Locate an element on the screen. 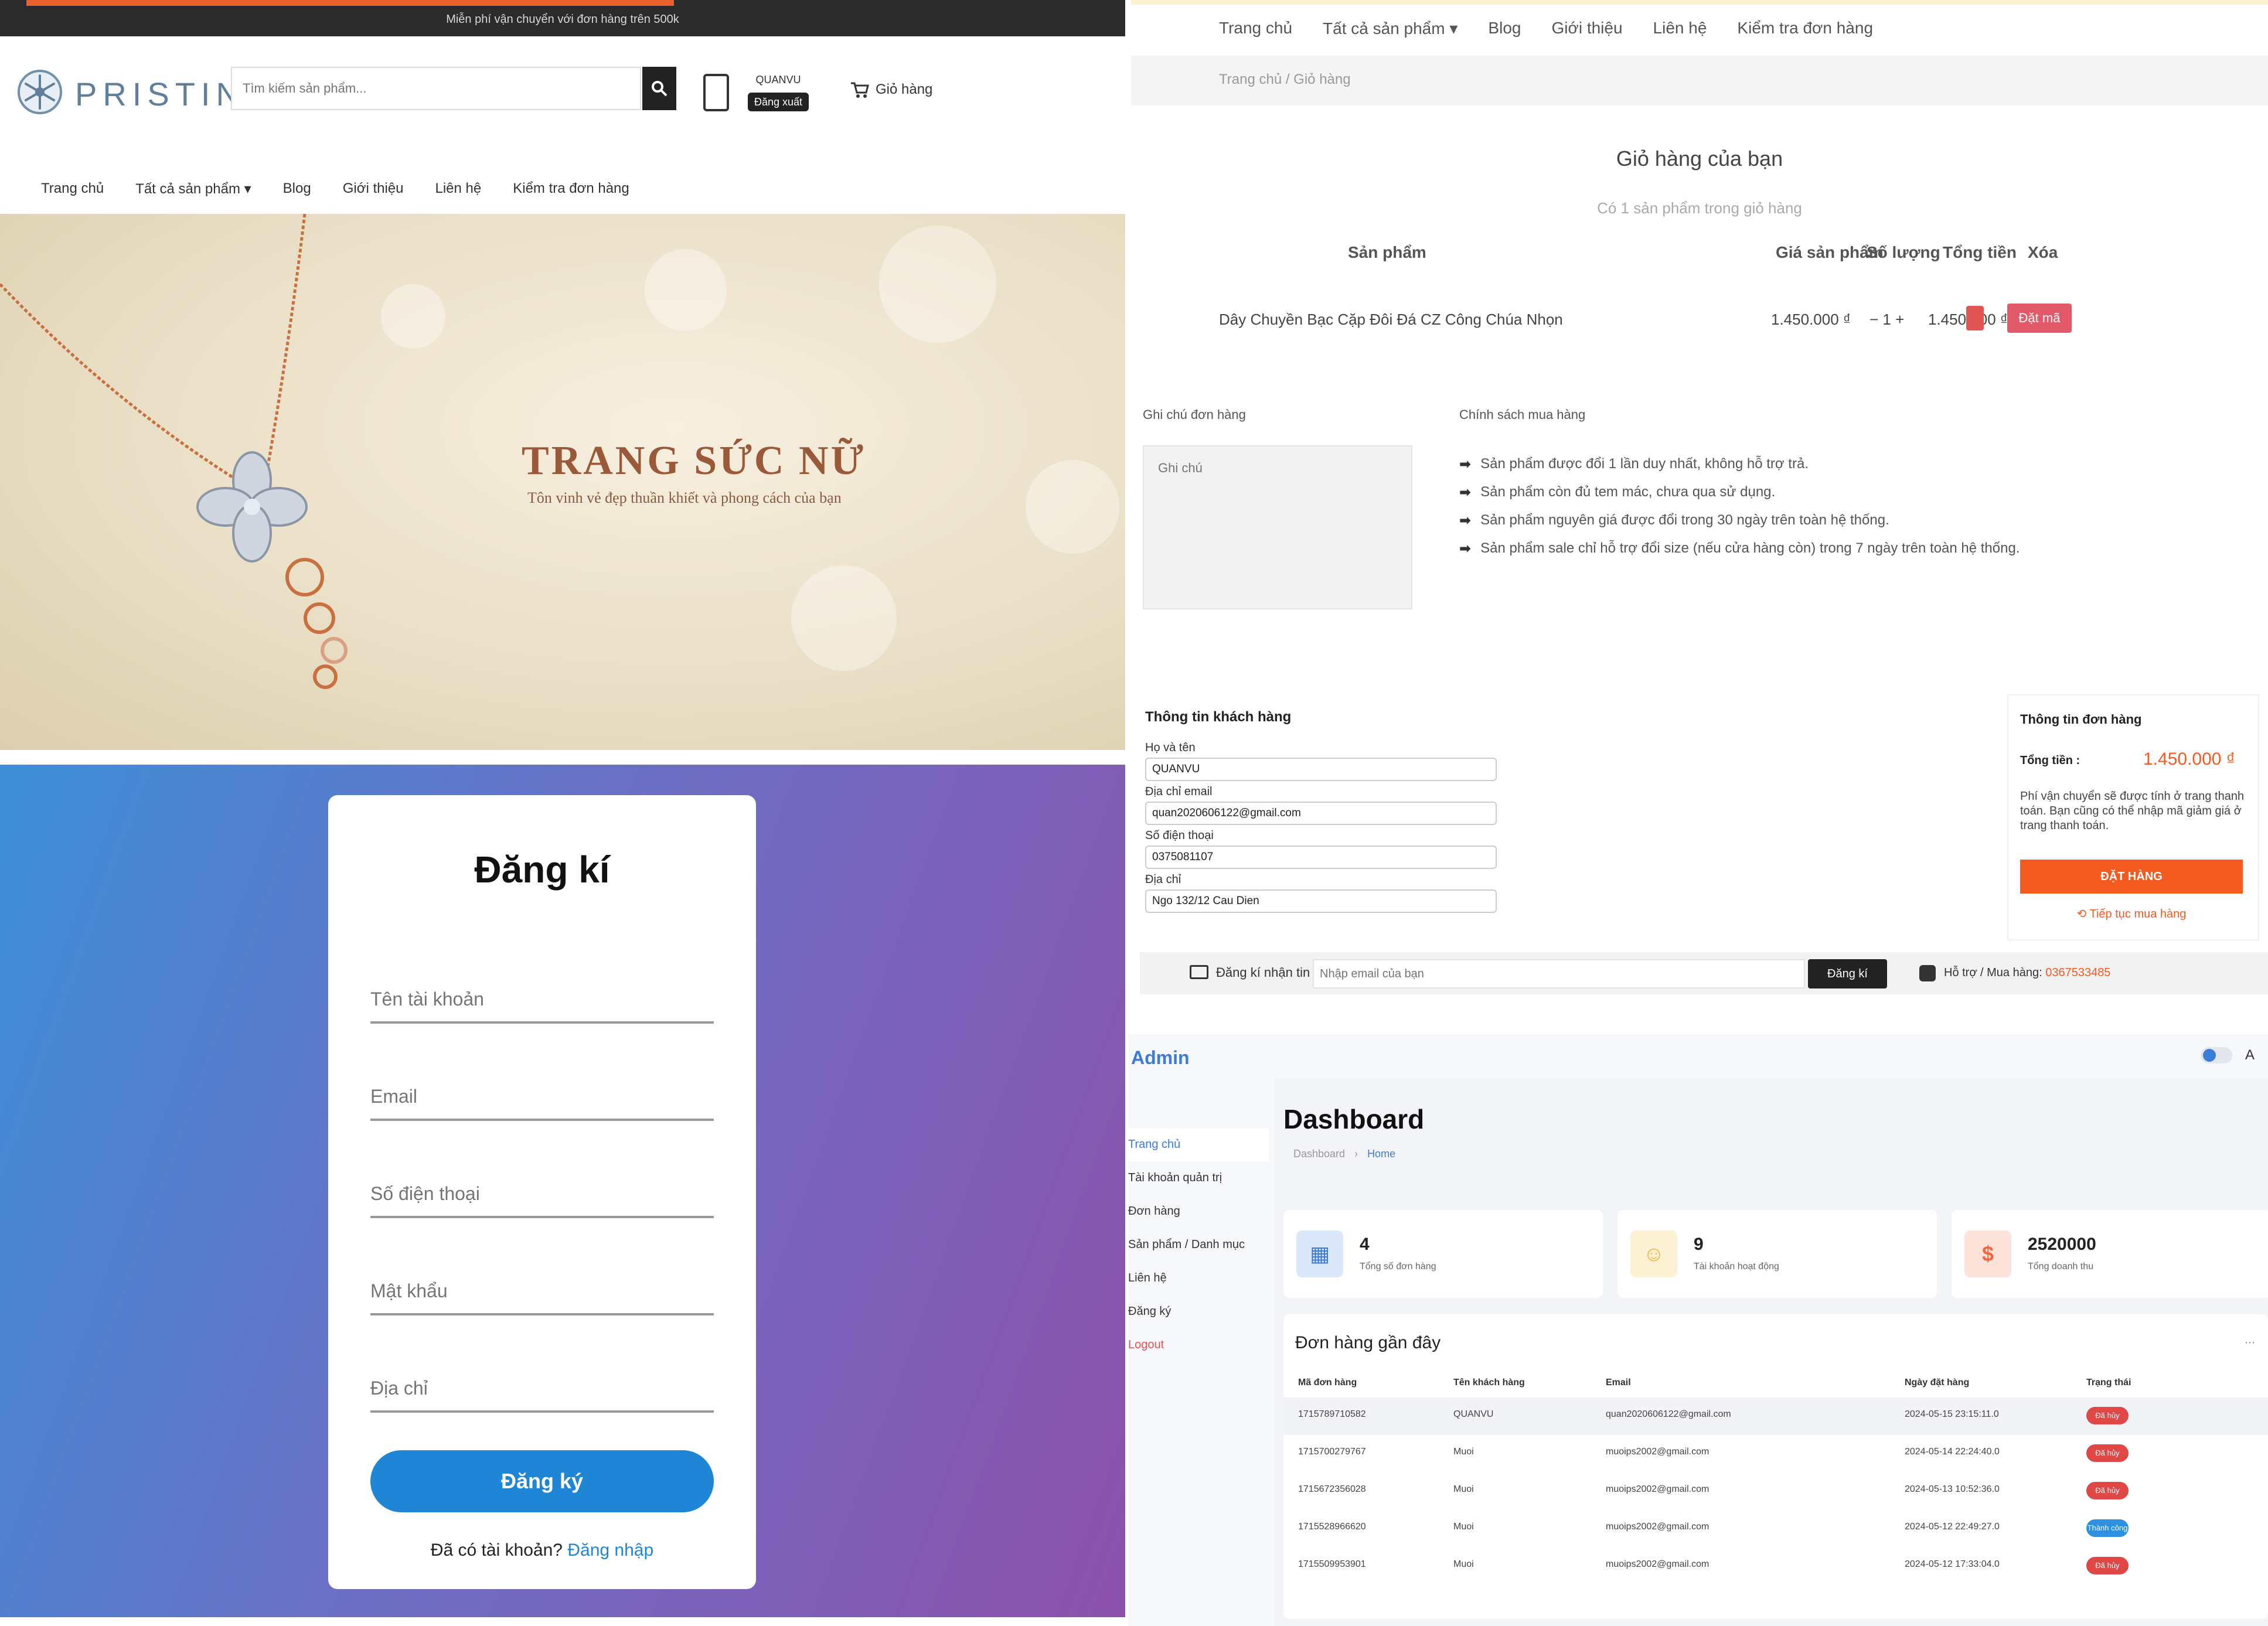 The height and width of the screenshot is (1626, 2268). order-note-label: Ghi chú đơn hàng is located at coordinates (1194, 415).